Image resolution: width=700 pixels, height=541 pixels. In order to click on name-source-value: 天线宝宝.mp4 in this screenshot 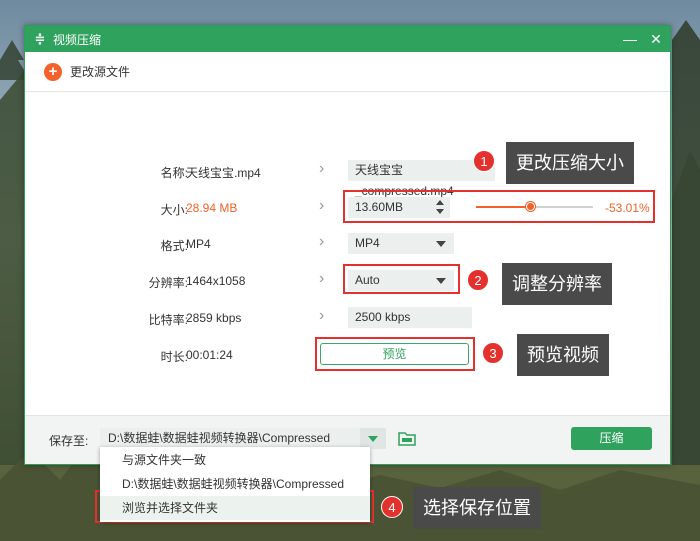, I will do `click(223, 173)`.